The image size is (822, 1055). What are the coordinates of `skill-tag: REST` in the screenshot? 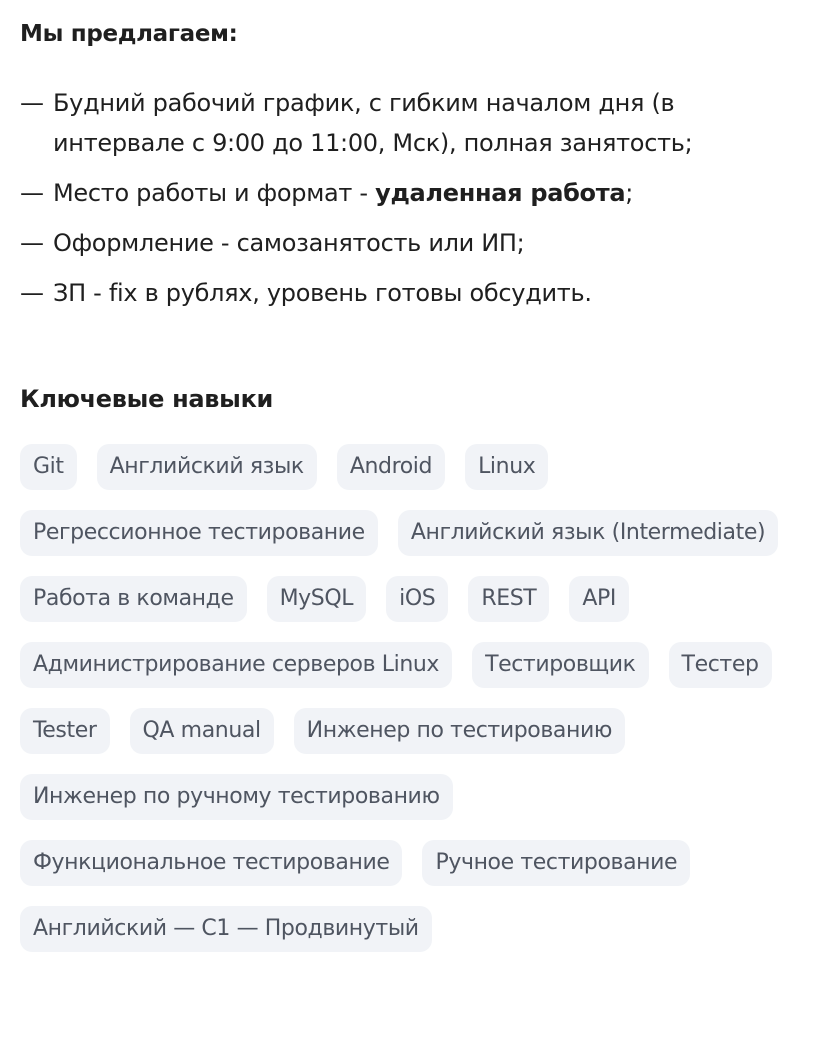 It's located at (509, 599).